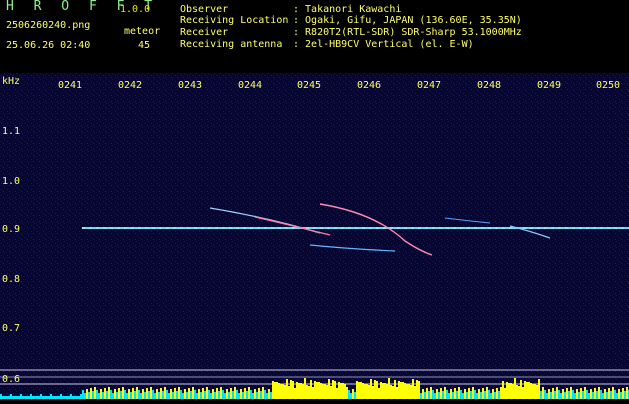 Image resolution: width=629 pixels, height=404 pixels. Describe the element at coordinates (11, 328) in the screenshot. I see `freq-label-0-7: 0.7` at that location.